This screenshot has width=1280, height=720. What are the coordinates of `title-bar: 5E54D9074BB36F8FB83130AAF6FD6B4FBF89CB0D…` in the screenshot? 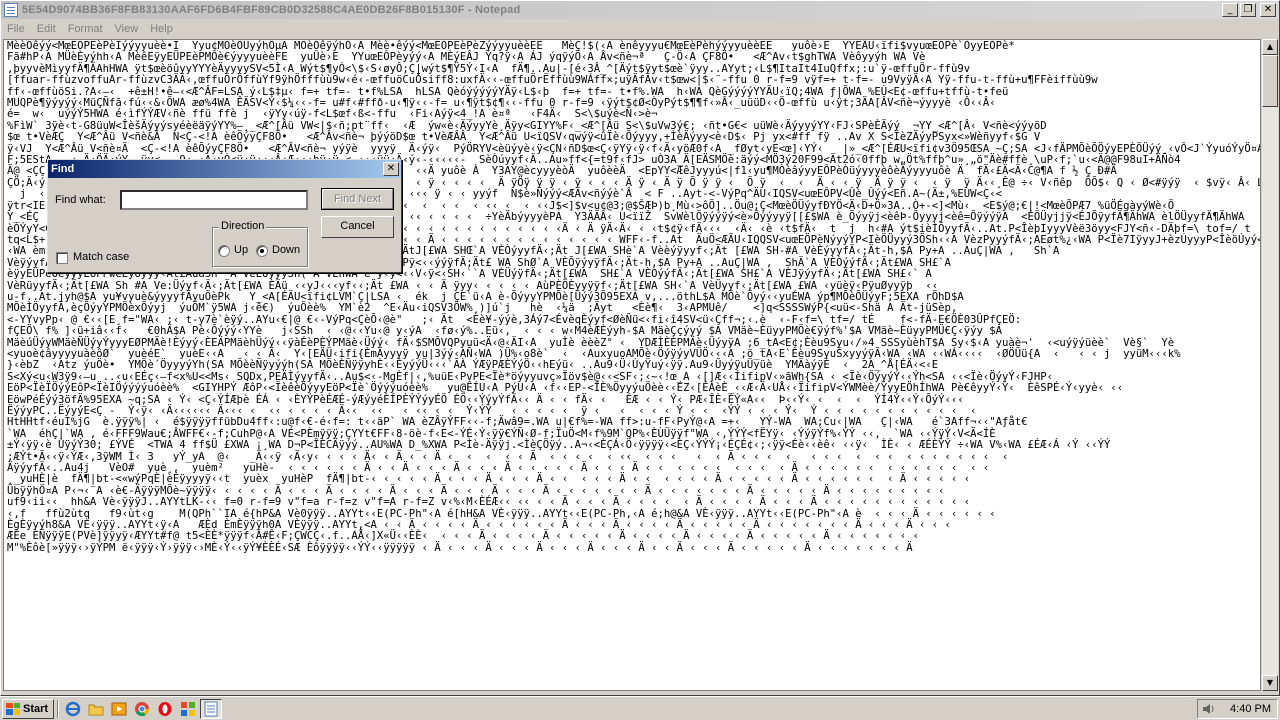 It's located at (640, 10).